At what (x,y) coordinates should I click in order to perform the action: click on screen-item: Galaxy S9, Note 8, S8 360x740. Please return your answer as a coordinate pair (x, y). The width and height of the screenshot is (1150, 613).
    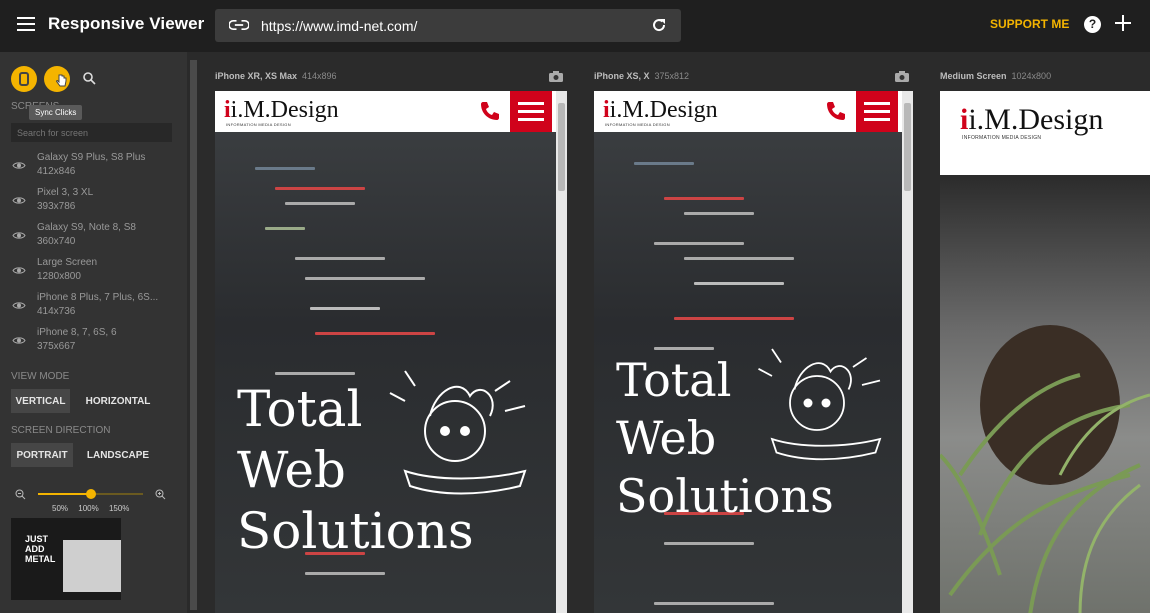
    Looking at the image, I should click on (93, 235).